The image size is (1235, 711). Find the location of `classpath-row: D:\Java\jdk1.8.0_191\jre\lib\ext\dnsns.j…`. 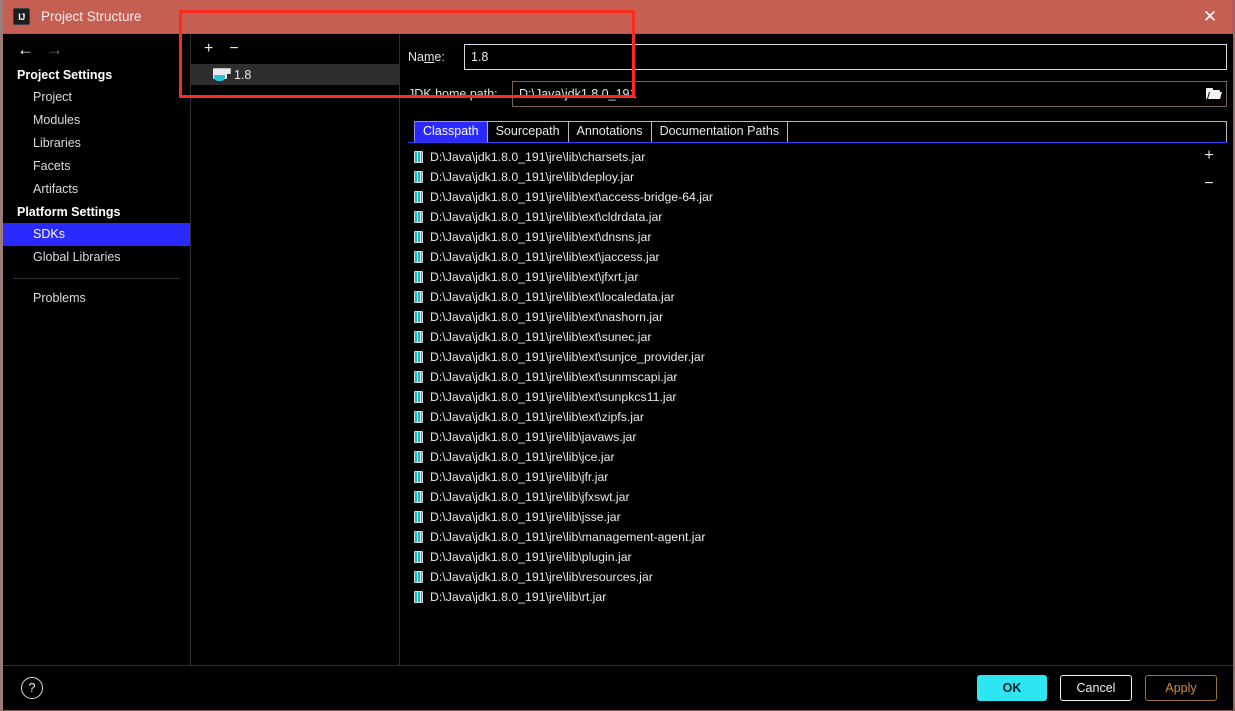

classpath-row: D:\Java\jdk1.8.0_191\jre\lib\ext\dnsns.j… is located at coordinates (799, 237).